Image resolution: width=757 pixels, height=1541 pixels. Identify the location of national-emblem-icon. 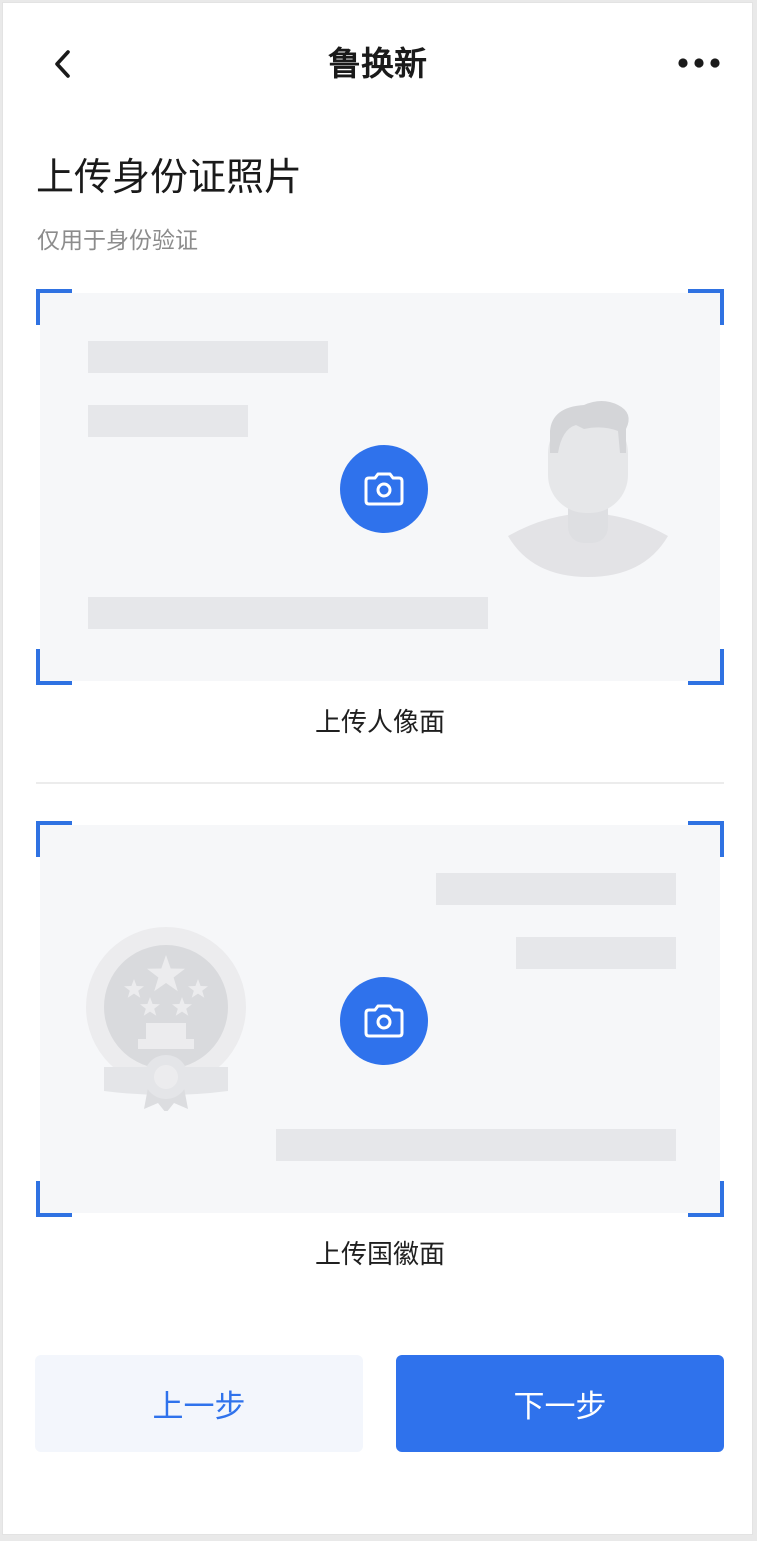
(166, 1019).